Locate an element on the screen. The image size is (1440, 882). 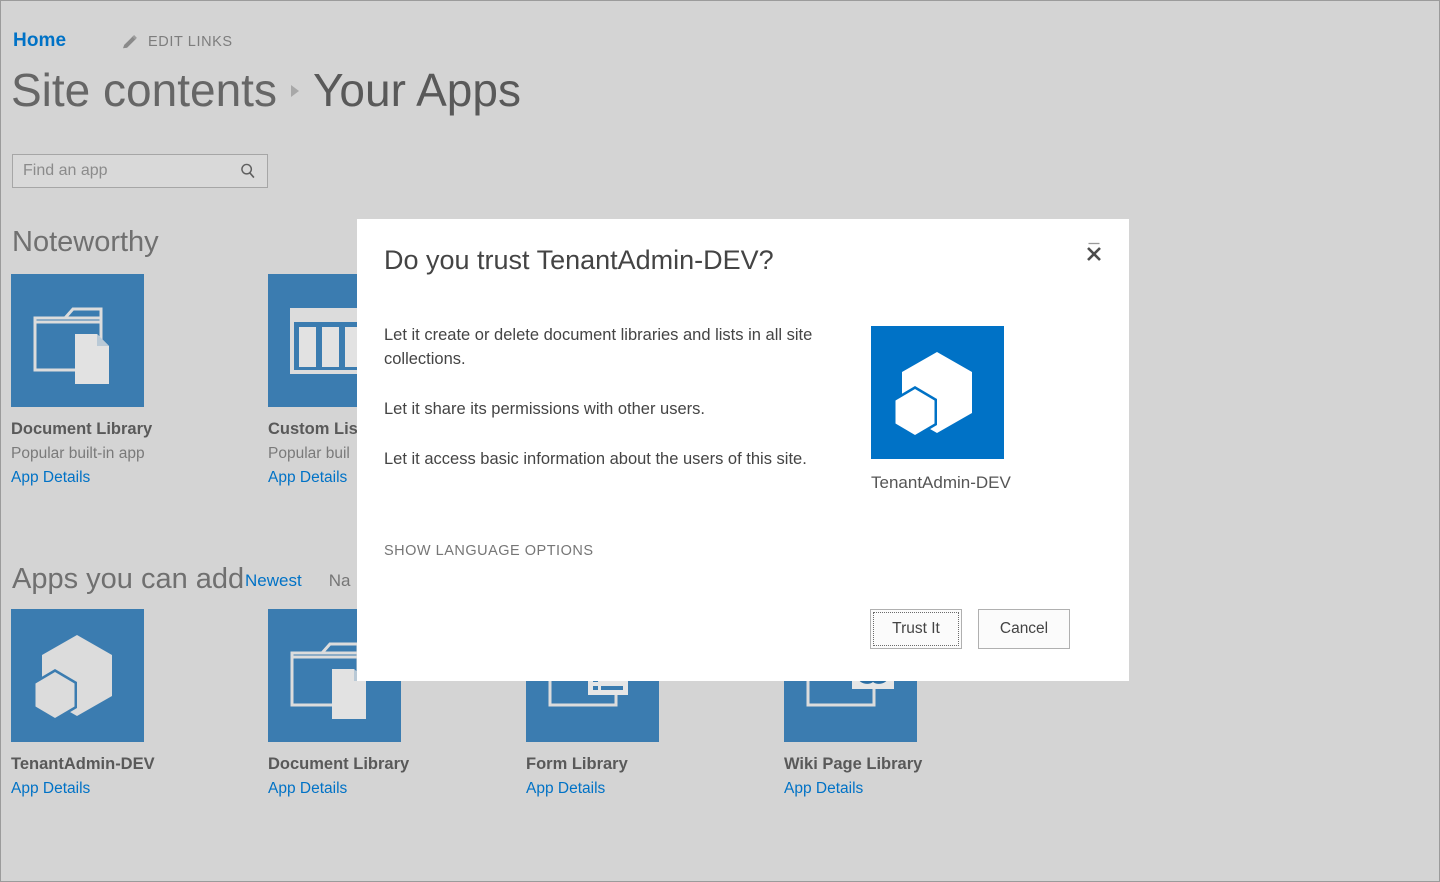
edit-links-button: EDIT LINKS is located at coordinates (177, 42).